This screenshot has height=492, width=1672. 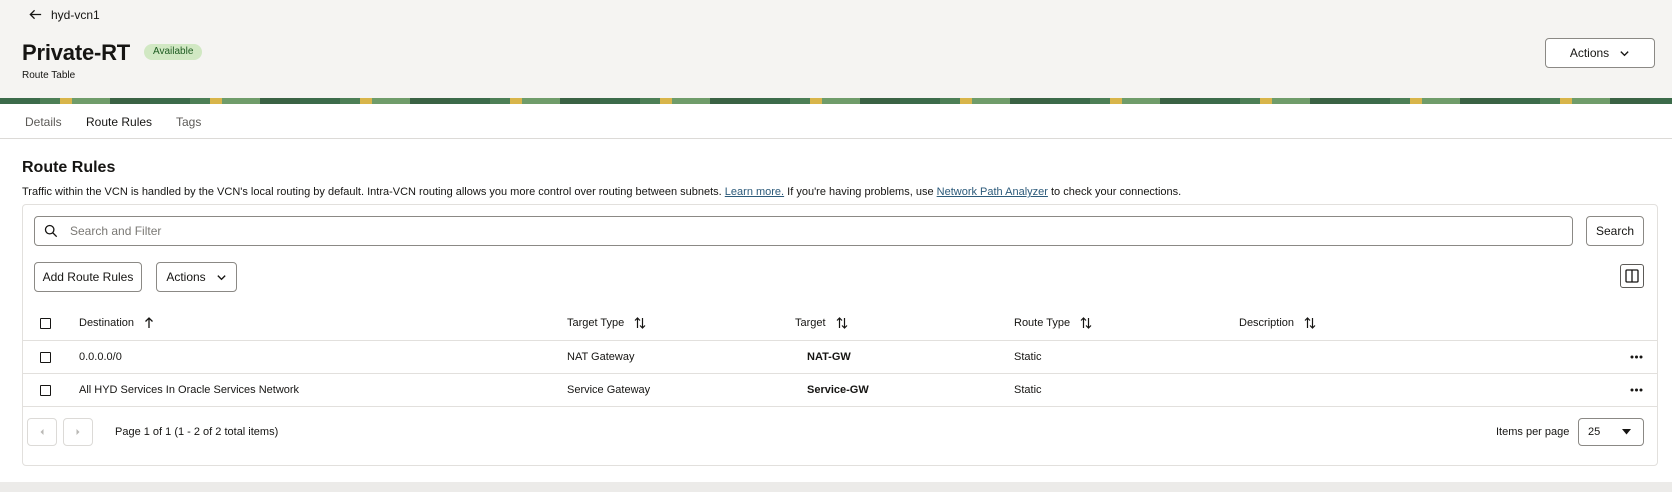 I want to click on column-header-label: Description, so click(x=1267, y=323).